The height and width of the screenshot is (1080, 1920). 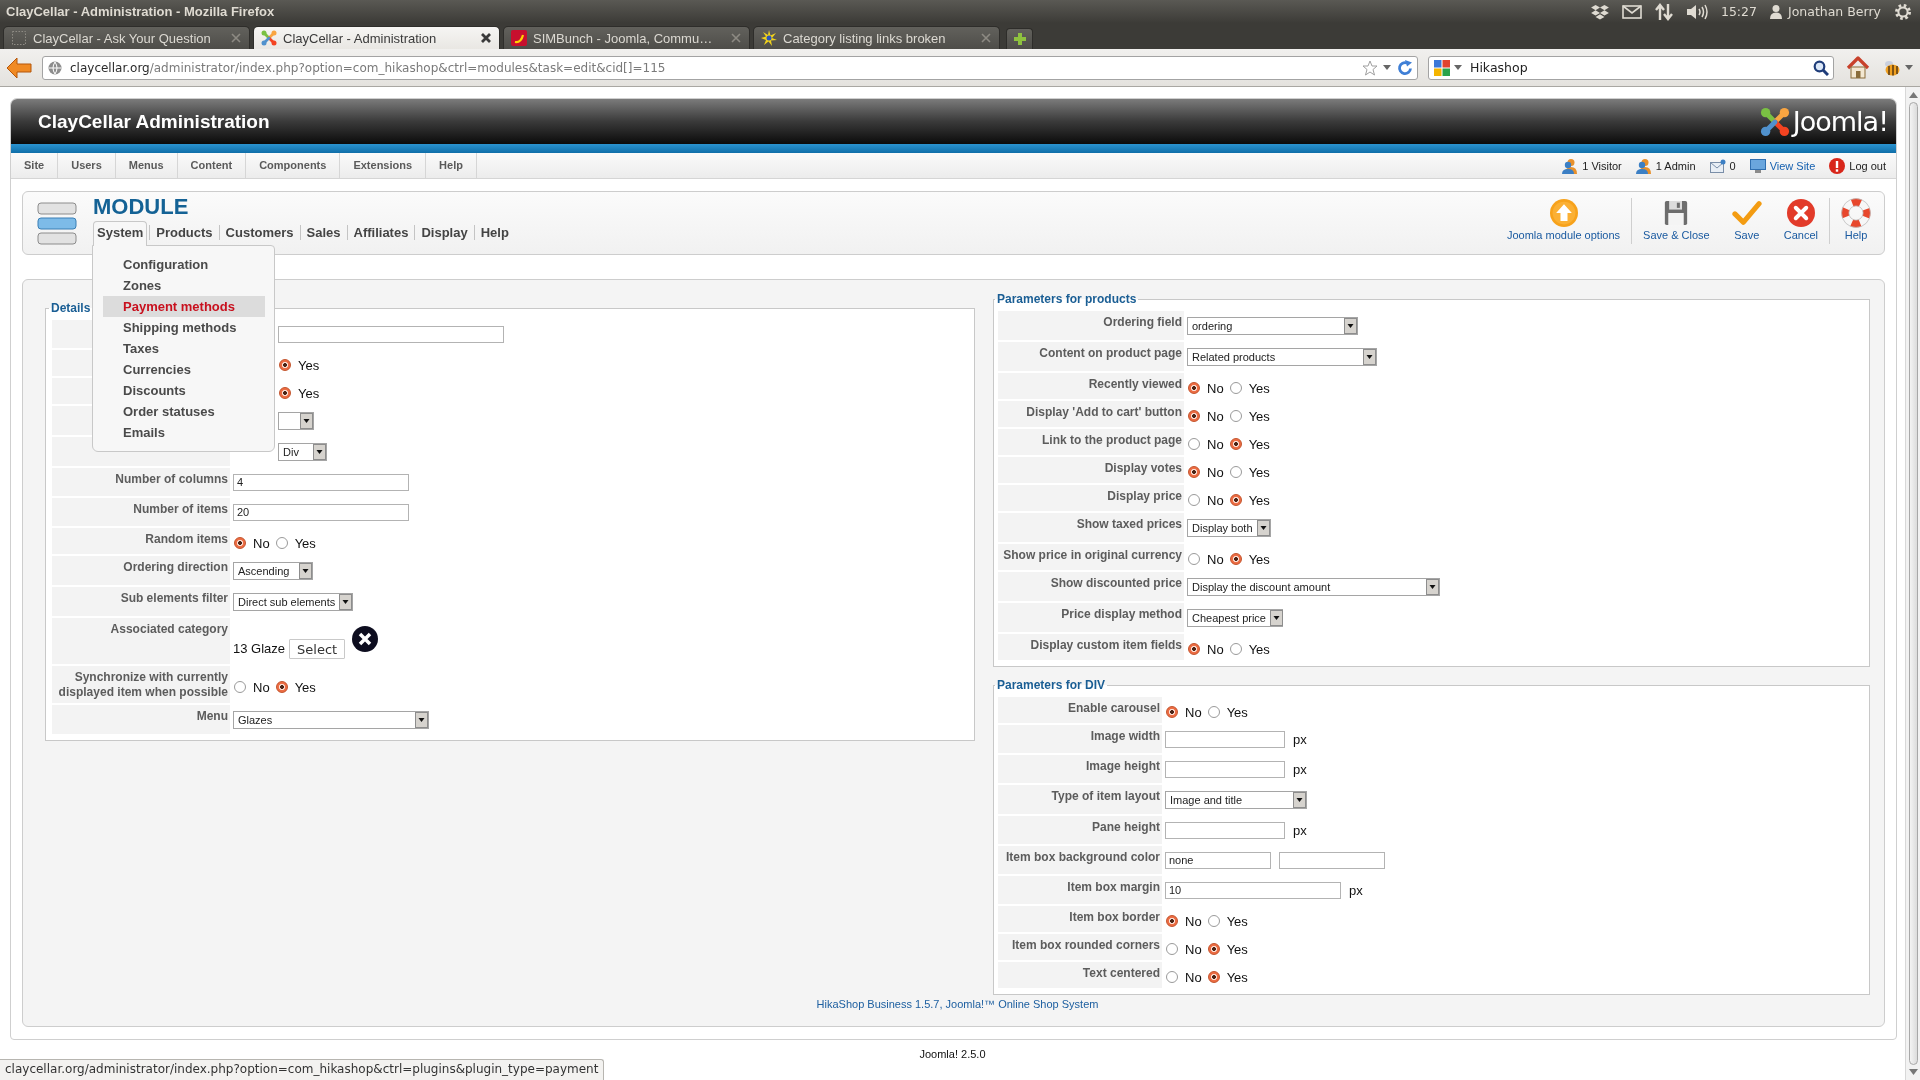 What do you see at coordinates (184, 306) in the screenshot?
I see `menu-item: Payment methods` at bounding box center [184, 306].